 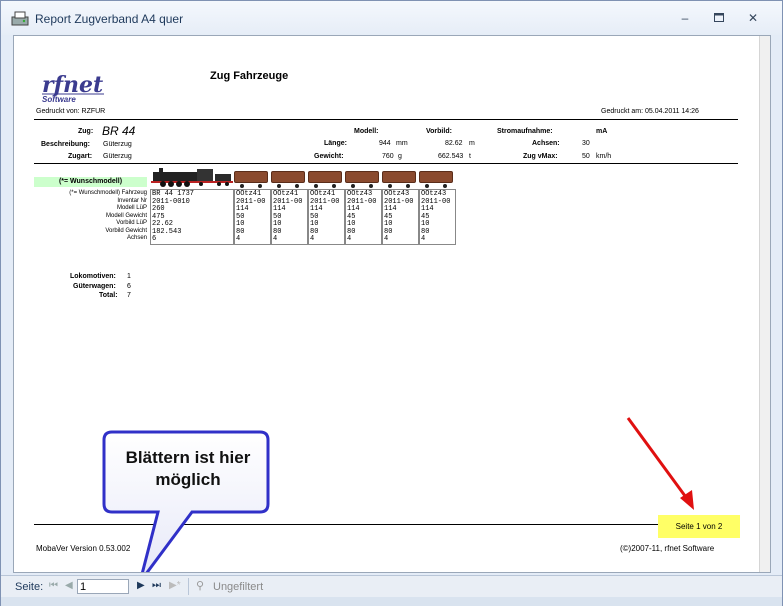 I want to click on row-label: Inventar Nr, so click(x=132, y=200).